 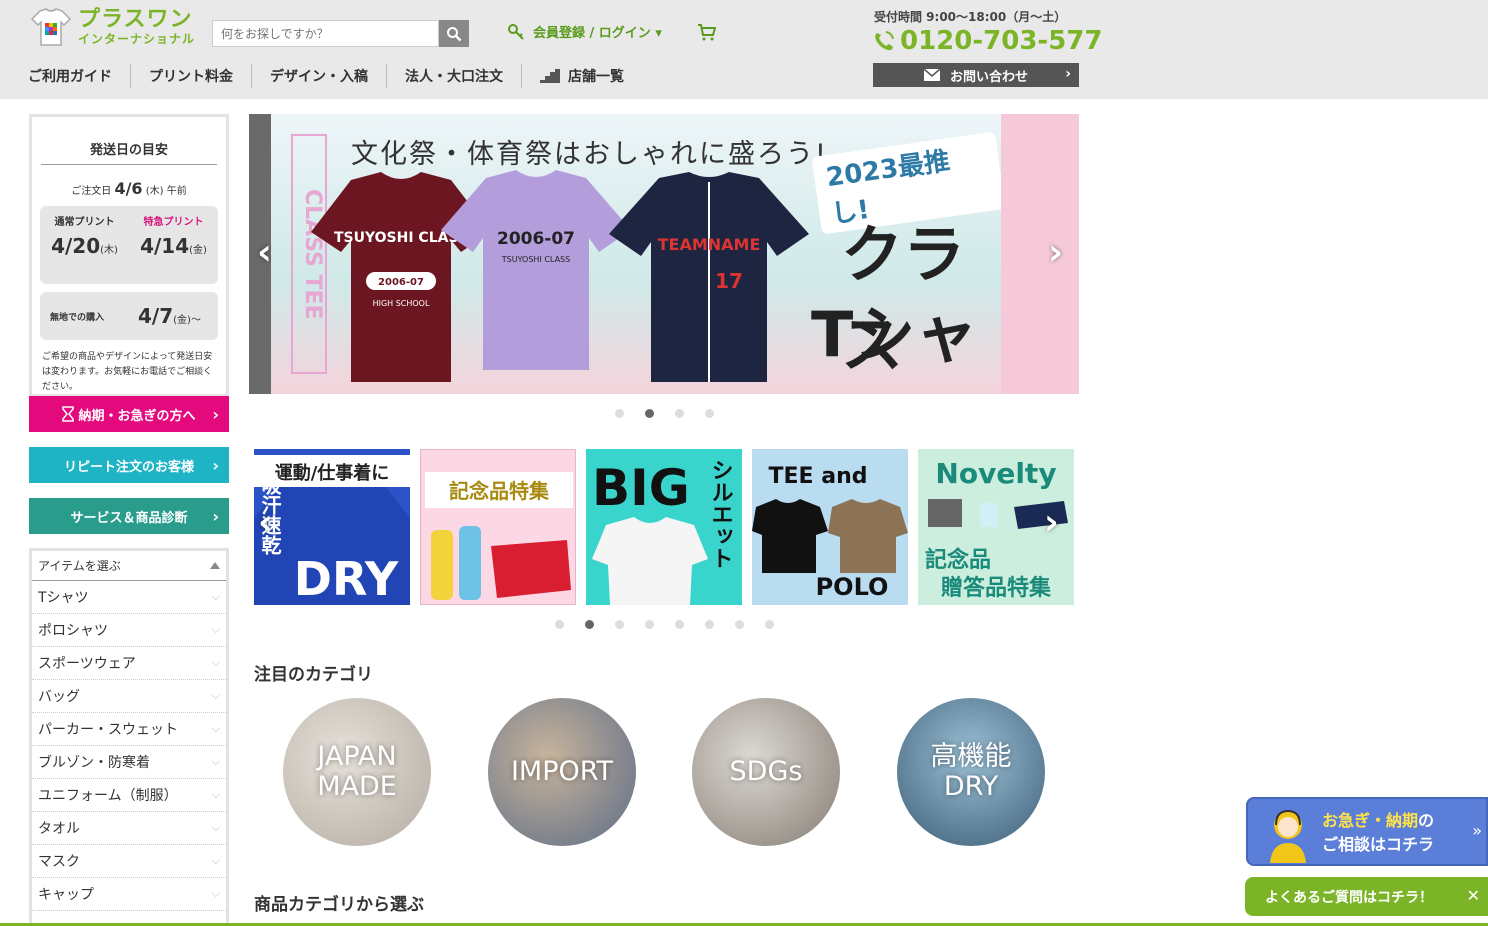 What do you see at coordinates (585, 31) in the screenshot?
I see `login-link: 会員登録 / ログイン ▾` at bounding box center [585, 31].